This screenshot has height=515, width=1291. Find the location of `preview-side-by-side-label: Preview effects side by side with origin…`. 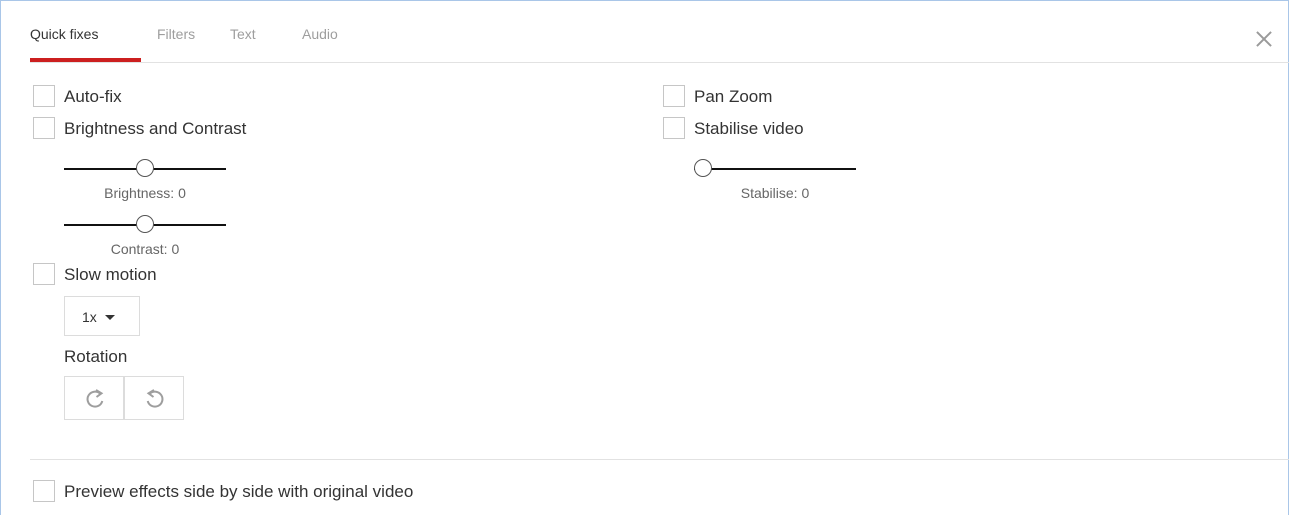

preview-side-by-side-label: Preview effects side by side with origin… is located at coordinates (239, 491).